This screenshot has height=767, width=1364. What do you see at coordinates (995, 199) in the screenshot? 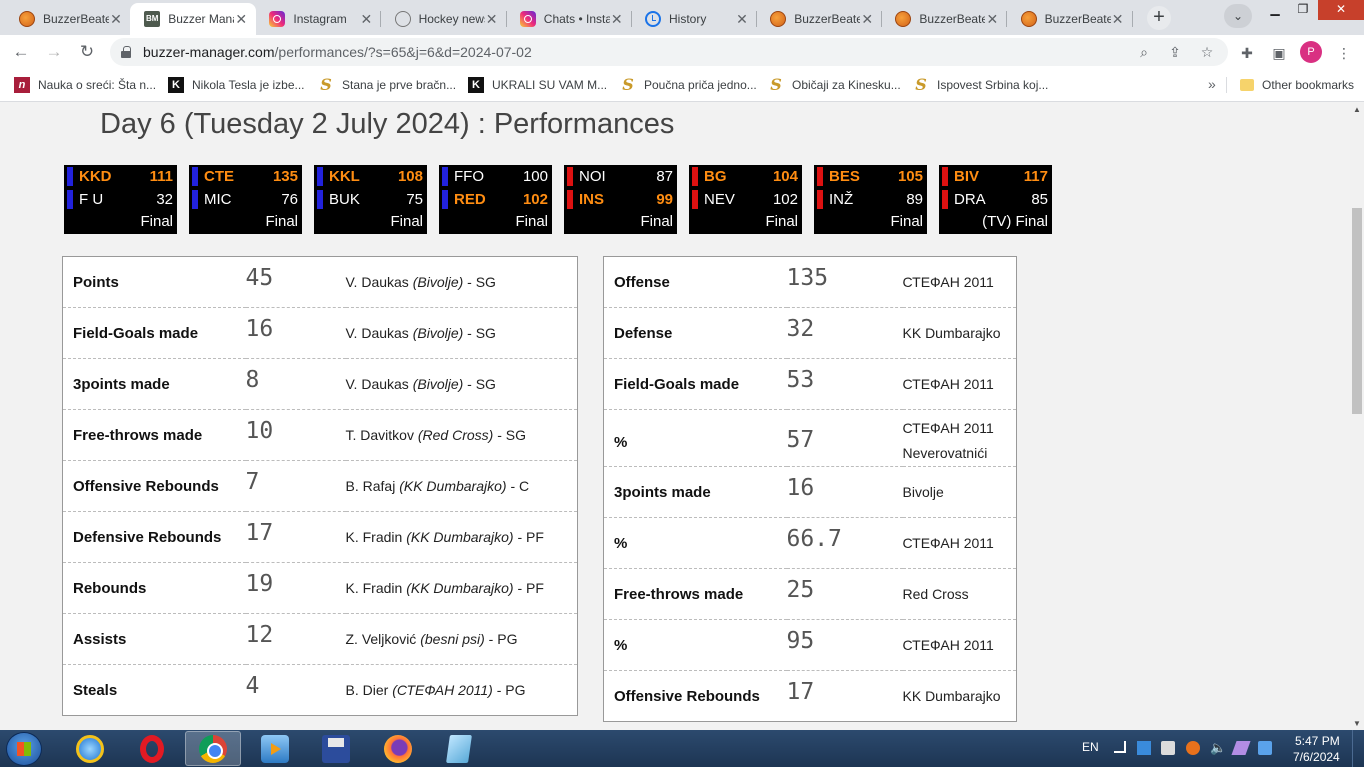
I see `scoreboard-game: BIV 117 DRA 85 (TV) Final` at bounding box center [995, 199].